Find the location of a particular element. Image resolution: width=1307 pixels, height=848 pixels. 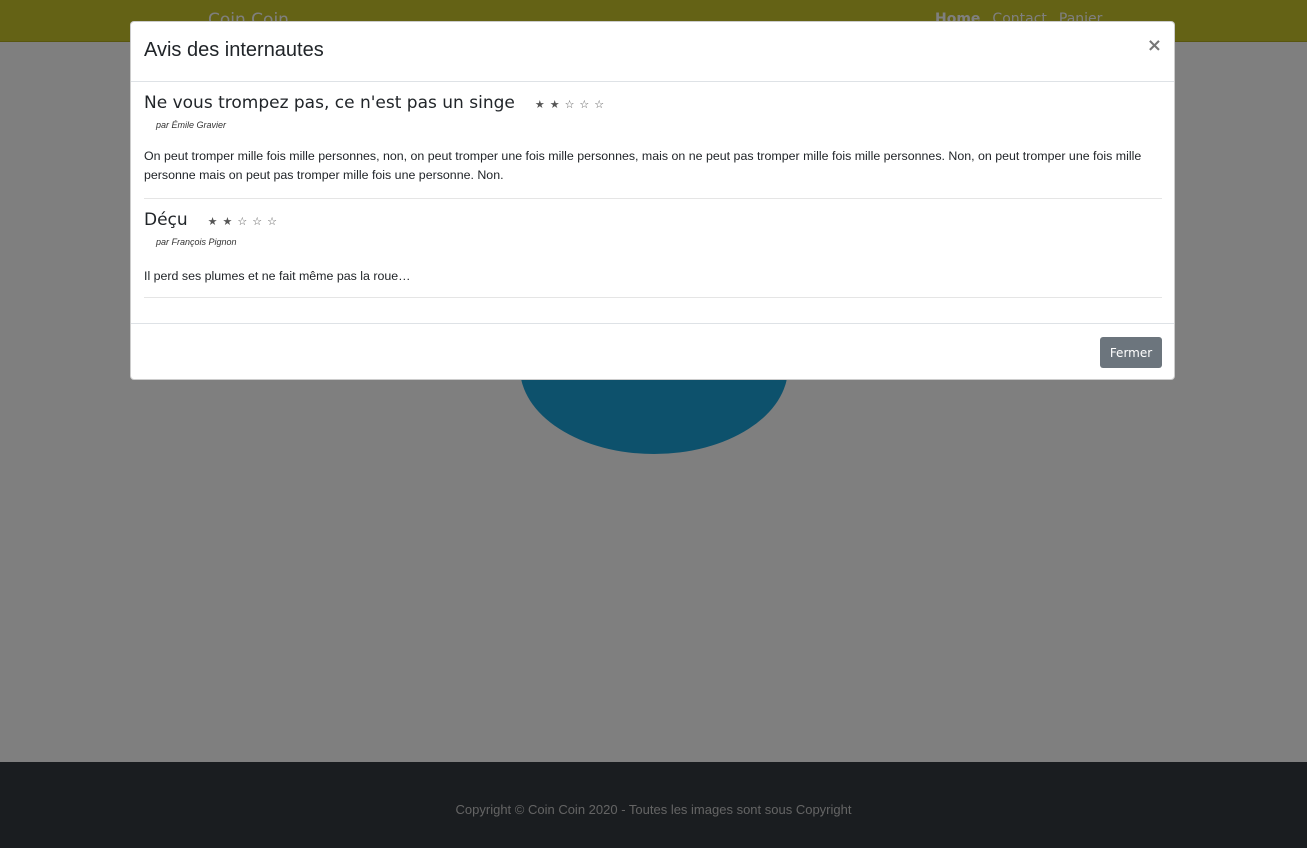

modal-footer: Fermer is located at coordinates (652, 351).